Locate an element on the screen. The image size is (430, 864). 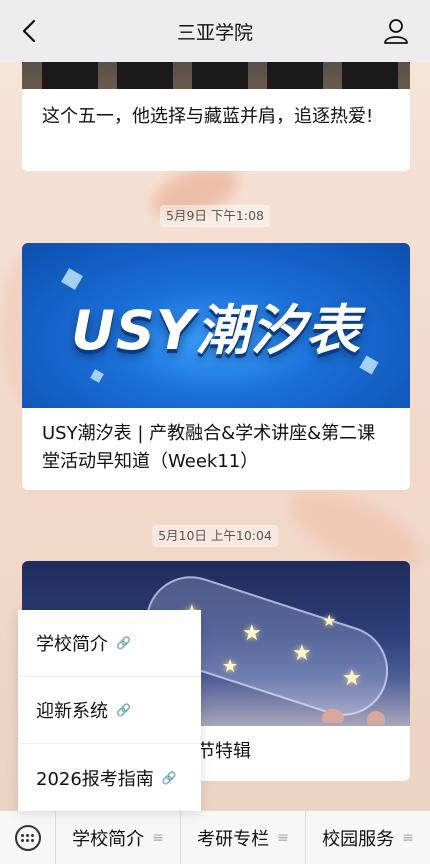
submenu-popup: 学校简介 🔗 迎新系统 🔗 2026报考指南 🔗 is located at coordinates (109, 710).